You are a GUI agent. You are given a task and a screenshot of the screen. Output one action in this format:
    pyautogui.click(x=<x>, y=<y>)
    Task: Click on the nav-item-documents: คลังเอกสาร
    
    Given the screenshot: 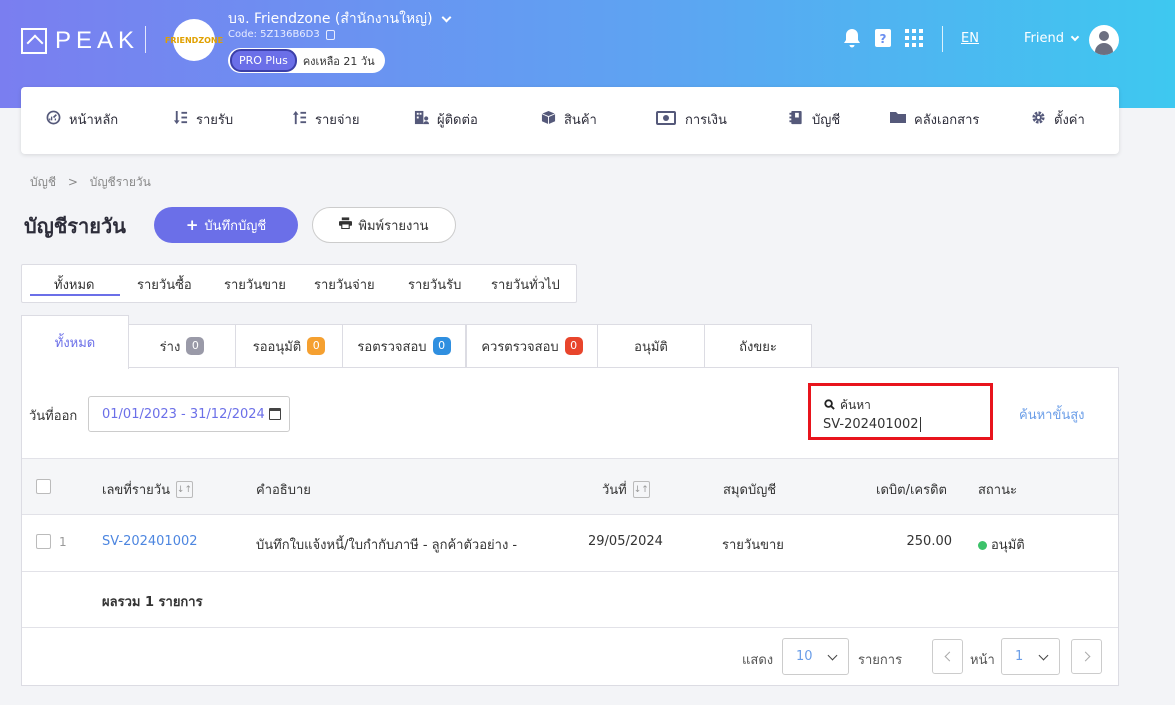 What is the action you would take?
    pyautogui.click(x=934, y=119)
    